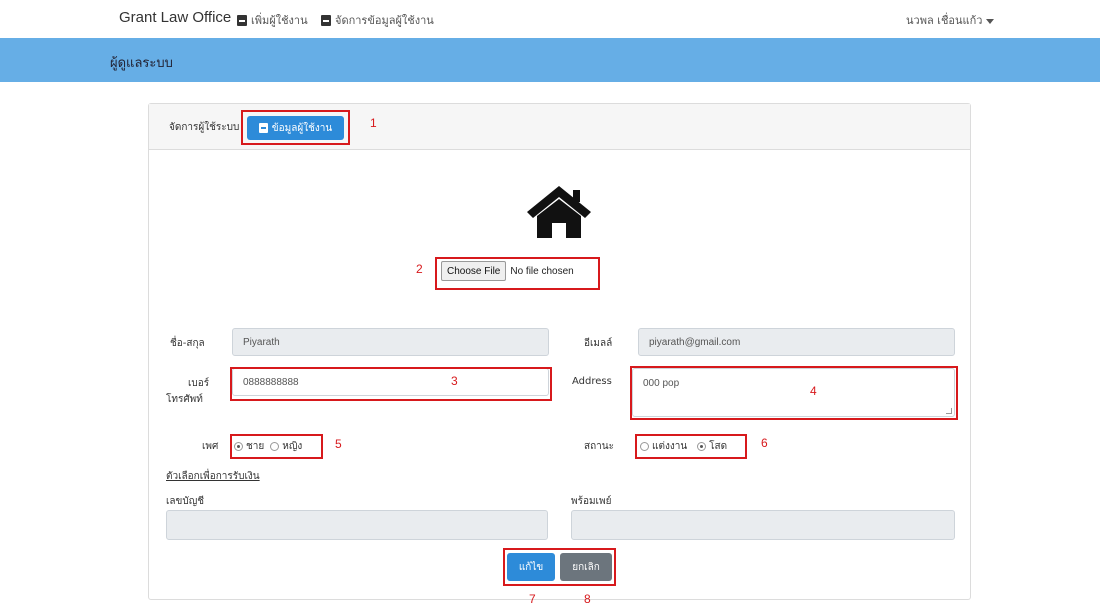 The image size is (1100, 611). I want to click on nav-manage-users-label: จัดการข้อมูลผู้ใช้งาน, so click(384, 20).